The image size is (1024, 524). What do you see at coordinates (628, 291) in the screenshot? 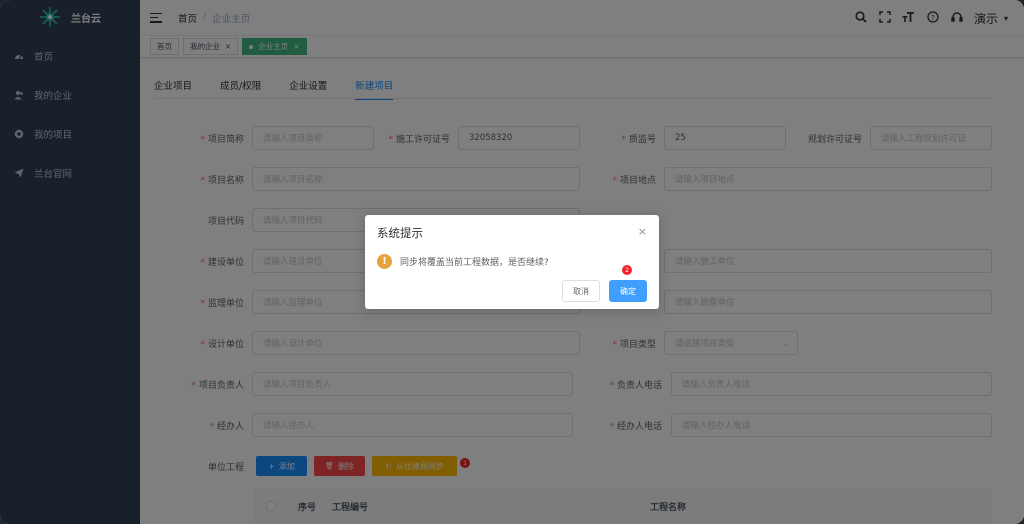
I see `confirm-button: 确定` at bounding box center [628, 291].